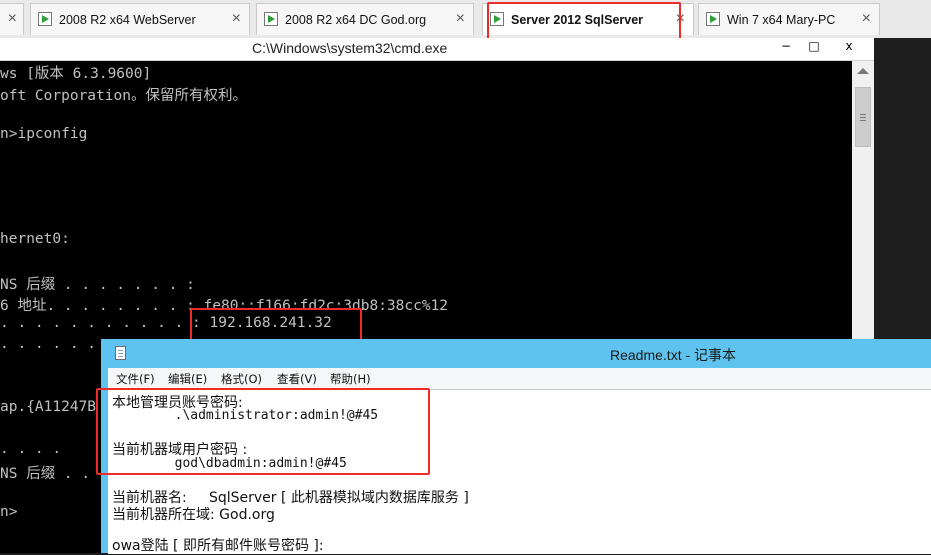 The image size is (931, 555). What do you see at coordinates (786, 47) in the screenshot?
I see `minimize-button: −` at bounding box center [786, 47].